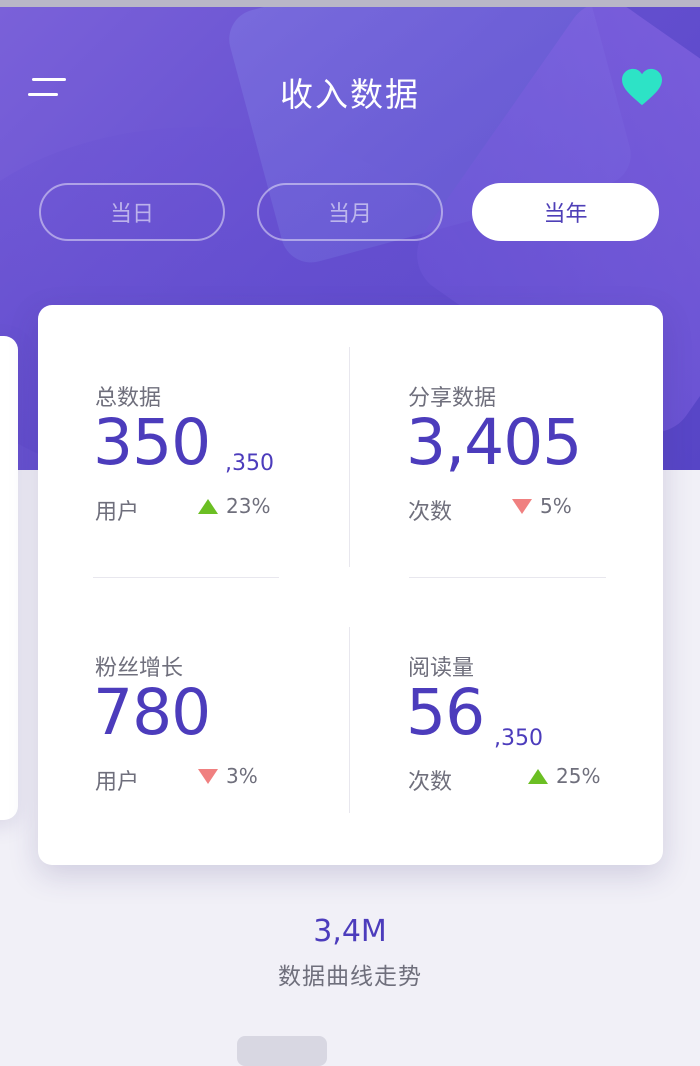 The height and width of the screenshot is (1066, 700). I want to click on stat-trend: 23%, so click(234, 506).